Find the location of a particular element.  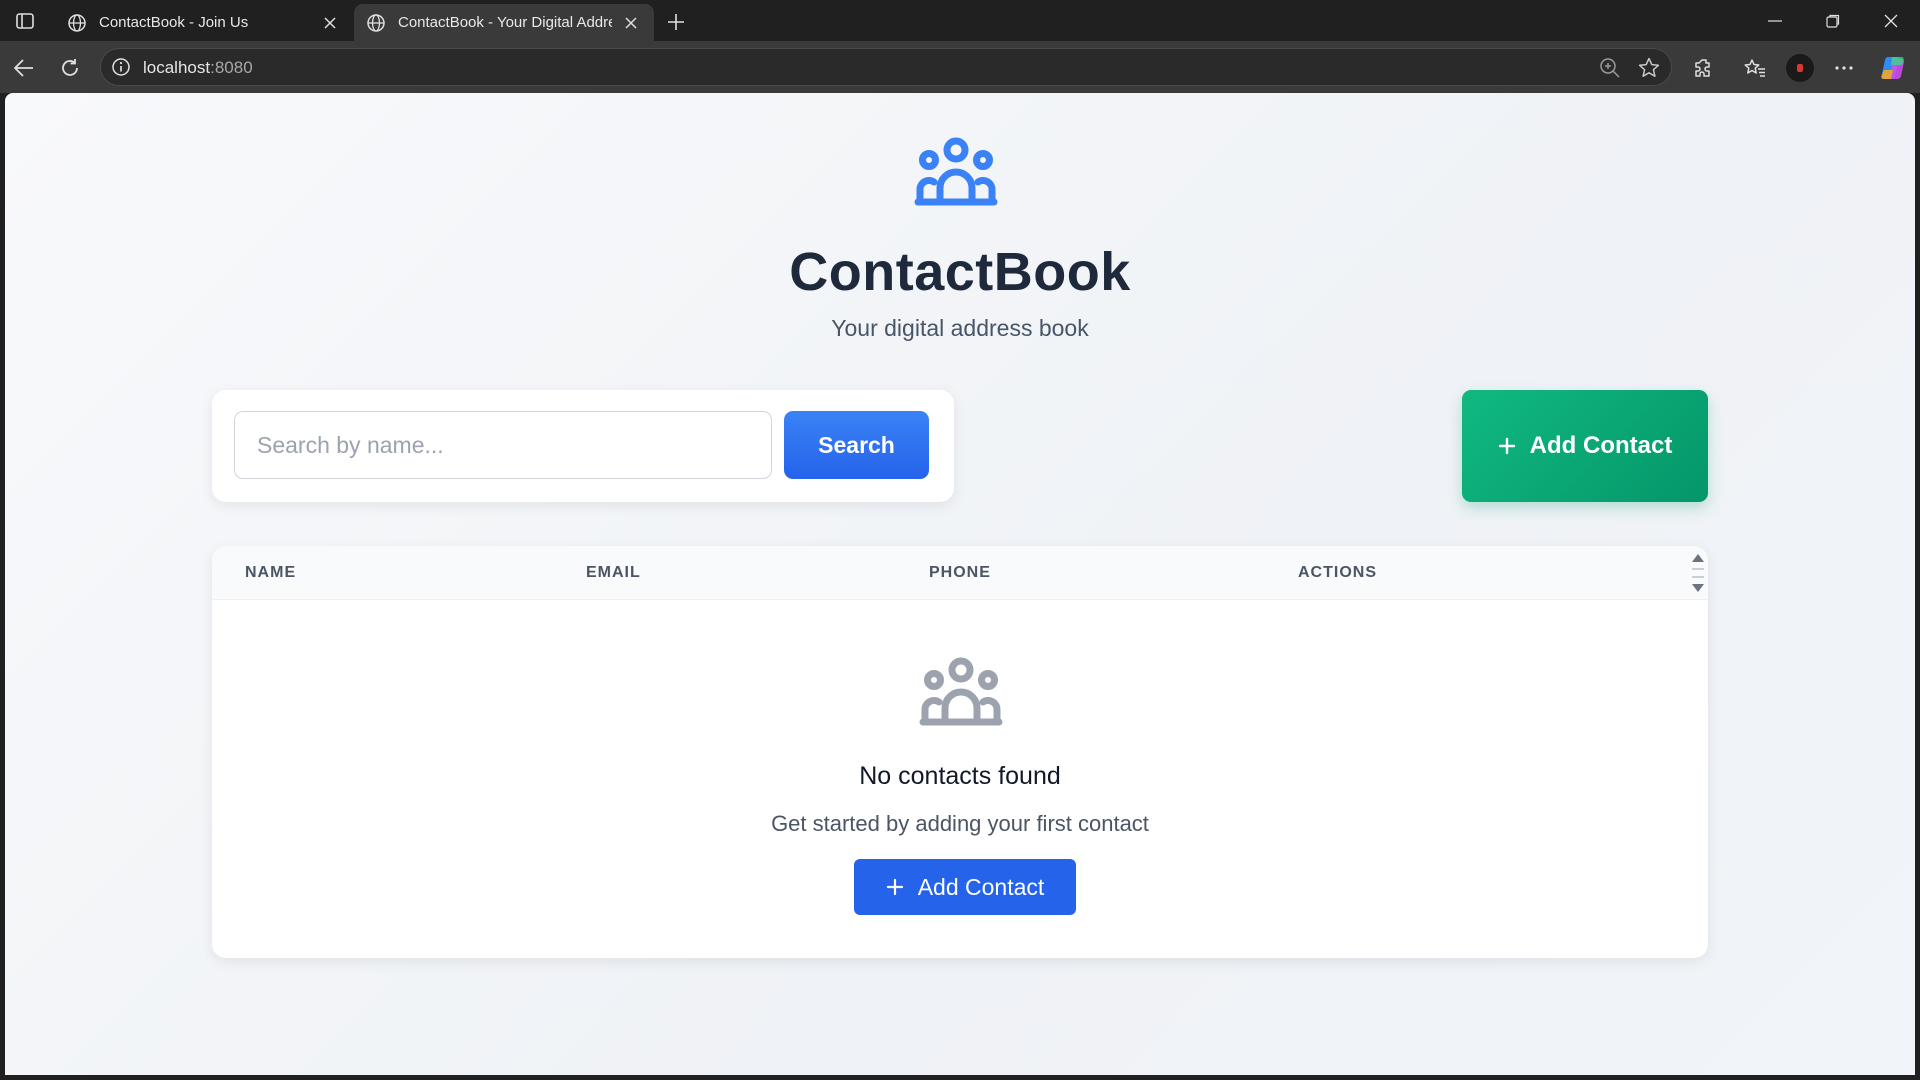

favorites-icon is located at coordinates (1755, 68).